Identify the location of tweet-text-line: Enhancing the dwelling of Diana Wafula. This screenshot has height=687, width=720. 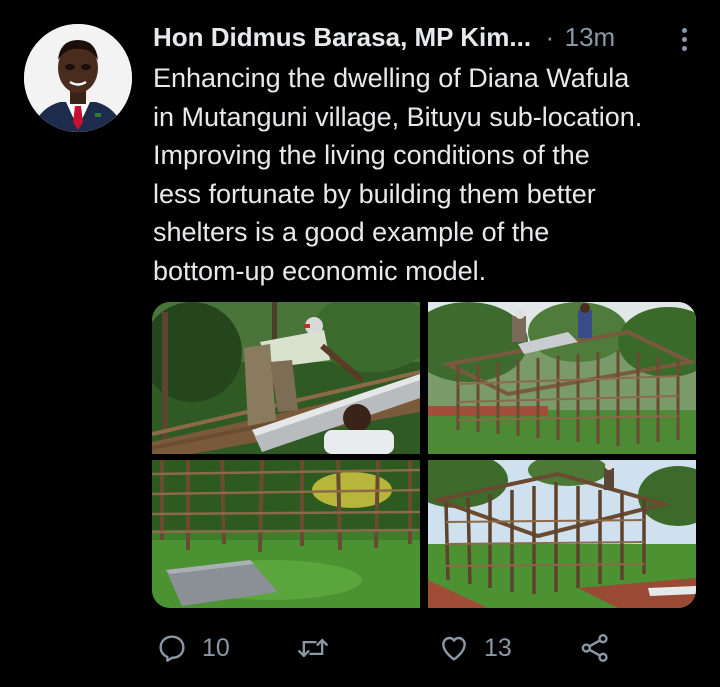
(391, 78).